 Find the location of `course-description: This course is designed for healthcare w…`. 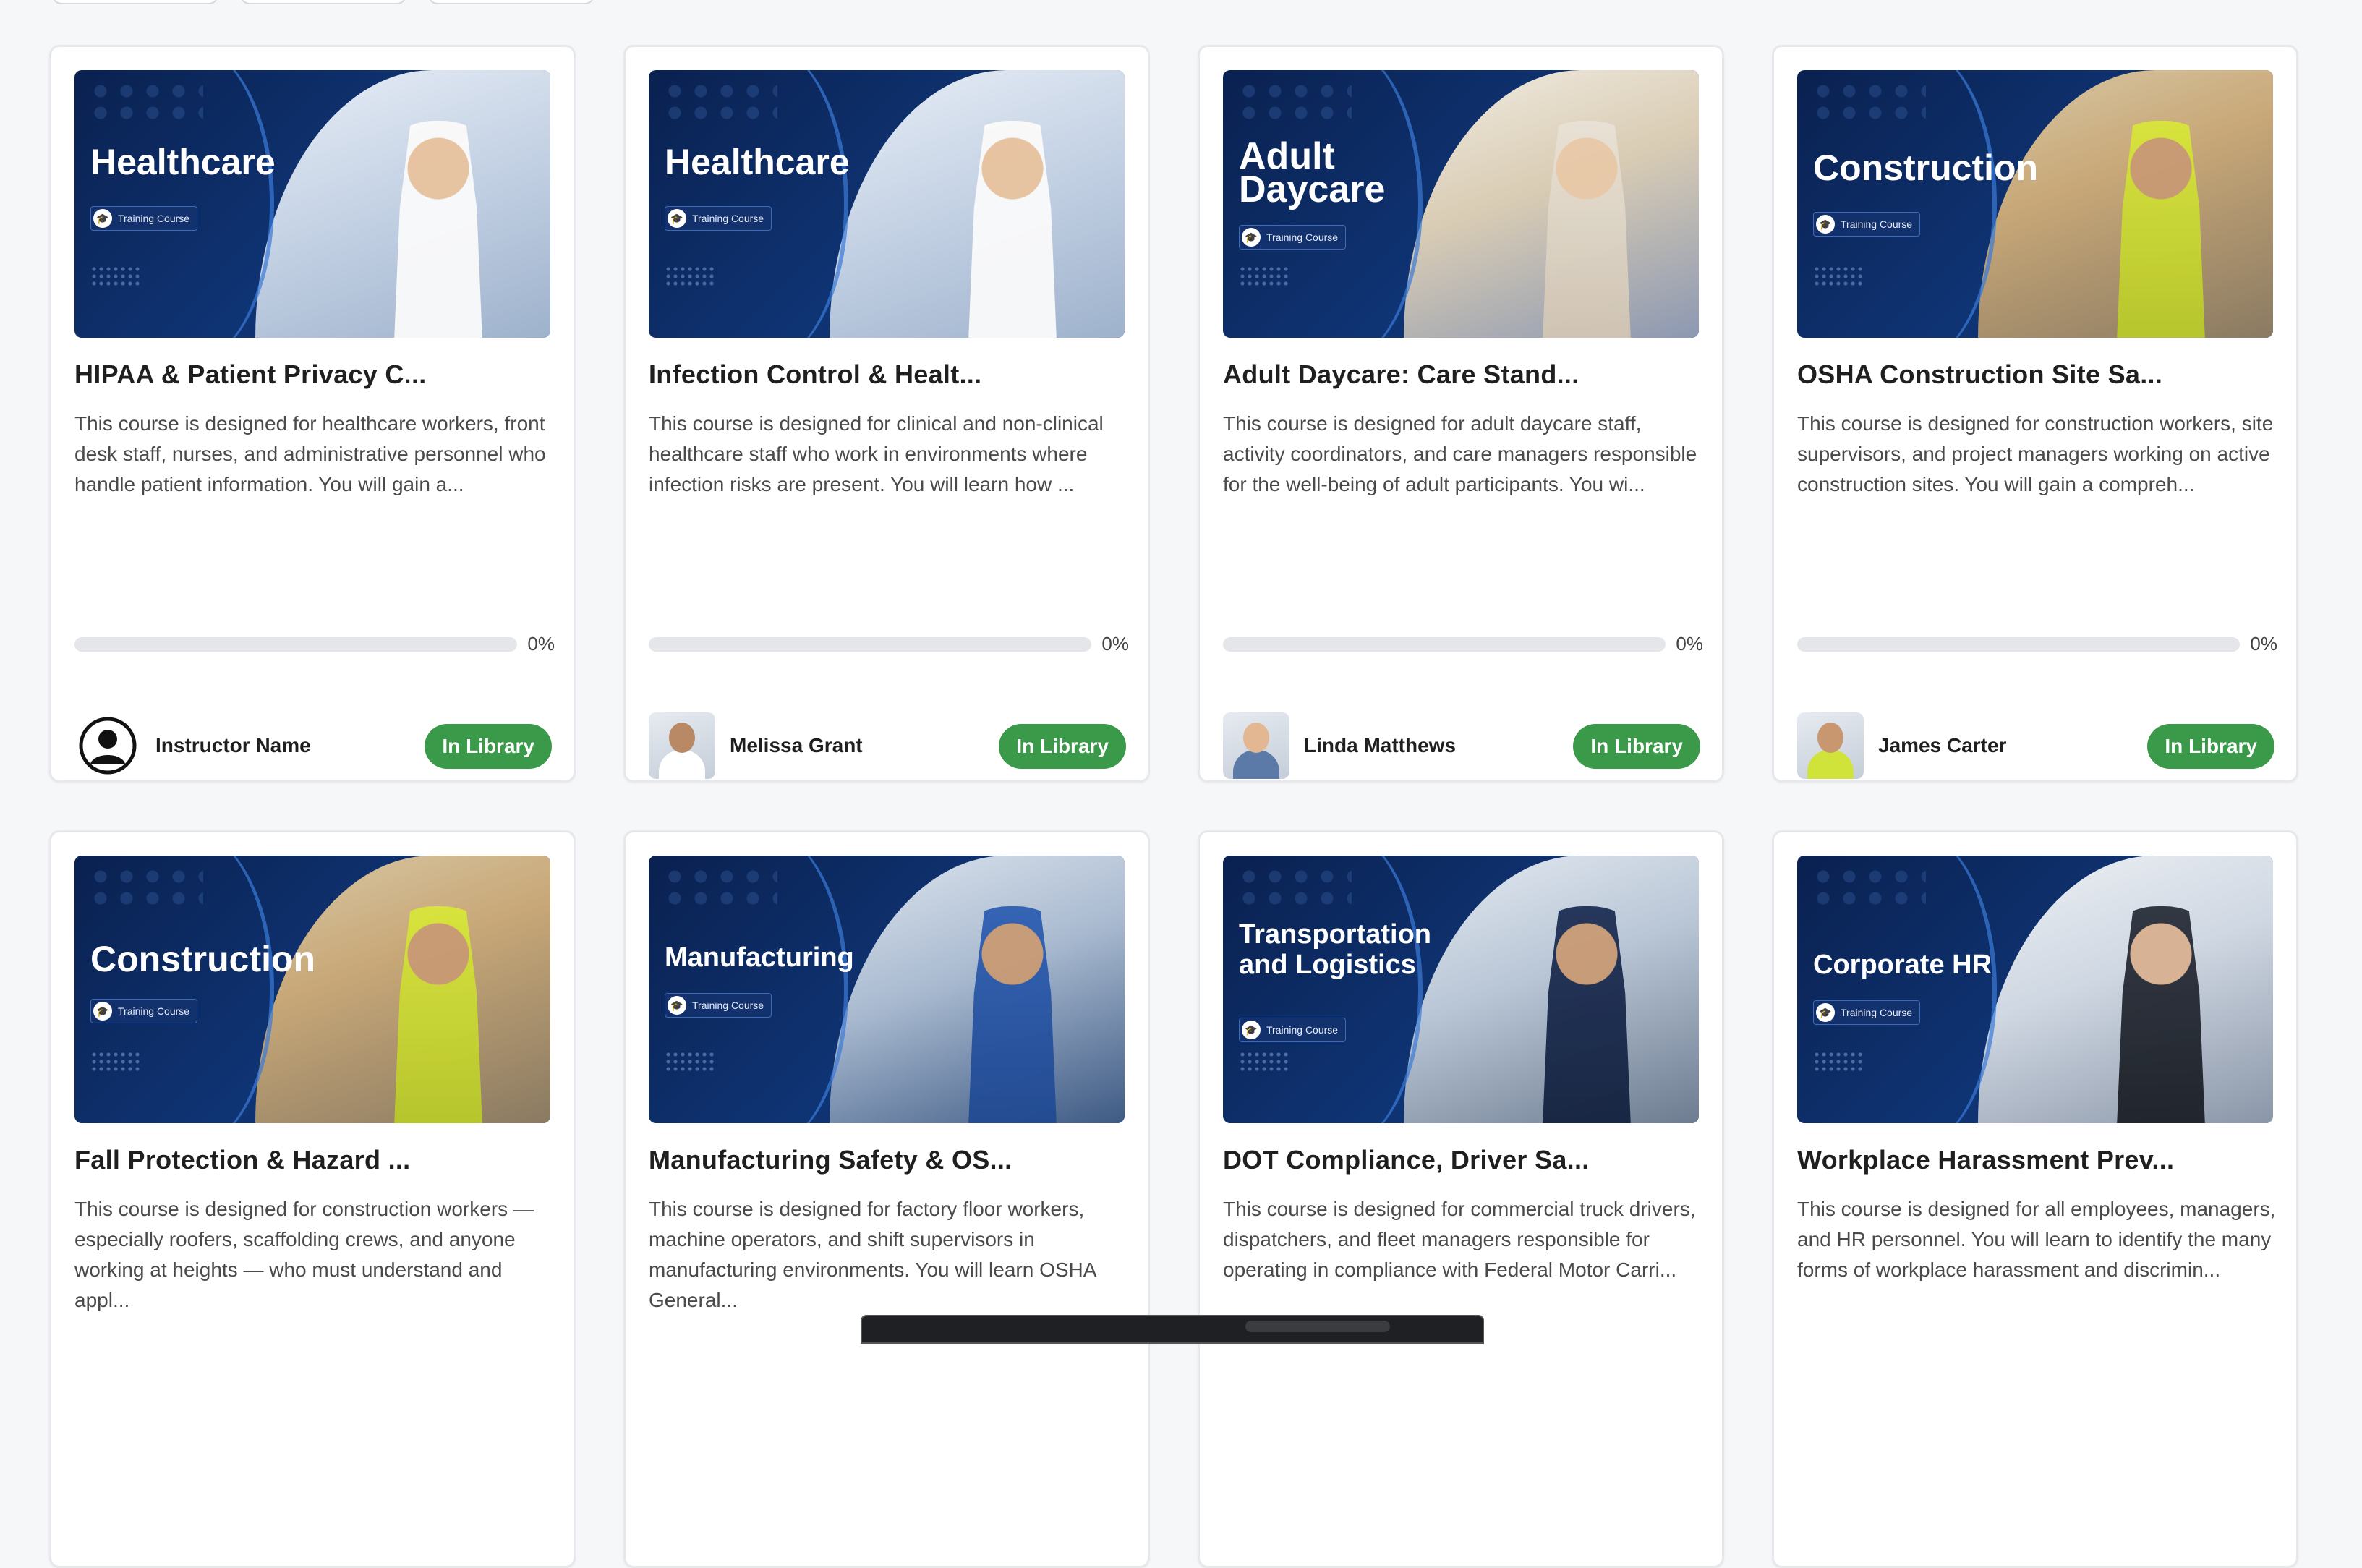

course-description: This course is designed for healthcare w… is located at coordinates (310, 453).